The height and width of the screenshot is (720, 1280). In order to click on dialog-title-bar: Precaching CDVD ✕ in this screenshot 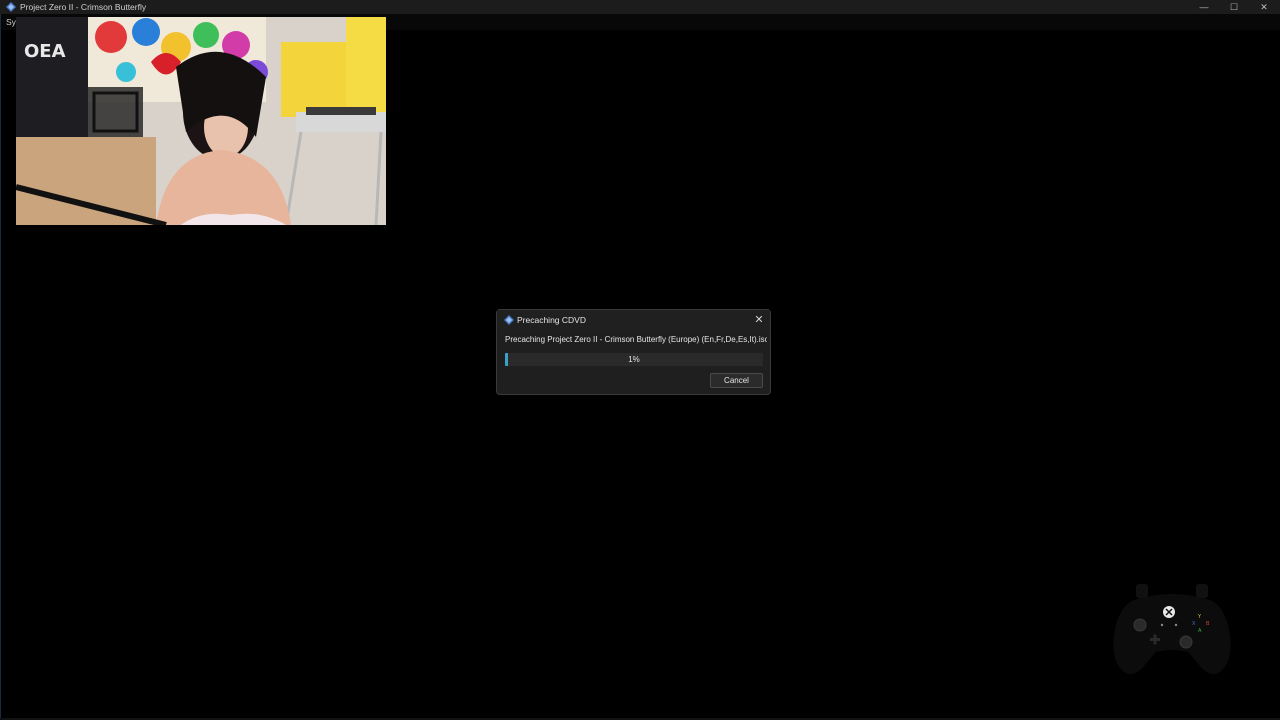, I will do `click(633, 320)`.